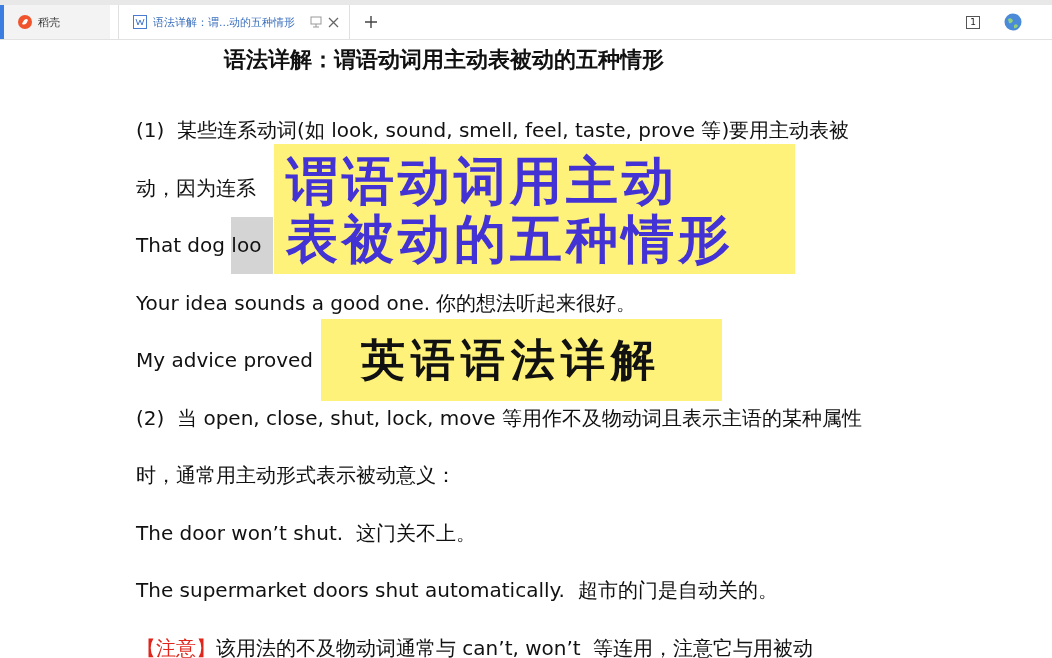 This screenshot has height=658, width=1052. What do you see at coordinates (224, 360) in the screenshot?
I see `paragraph-text: My advice proved` at bounding box center [224, 360].